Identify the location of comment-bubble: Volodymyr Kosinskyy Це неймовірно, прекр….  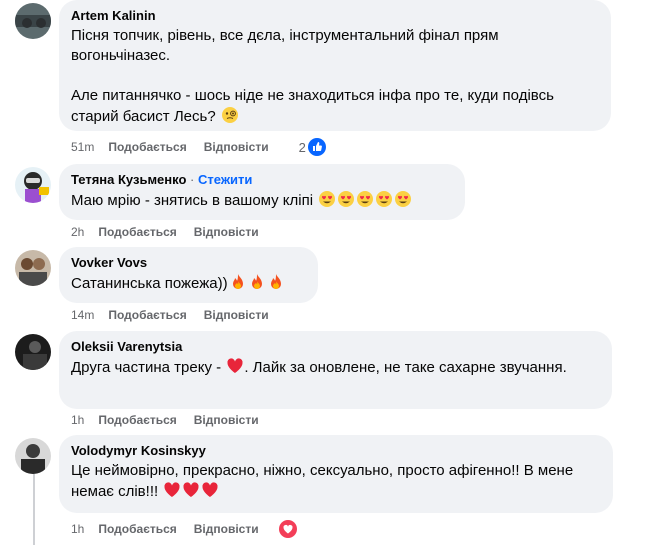
(336, 474).